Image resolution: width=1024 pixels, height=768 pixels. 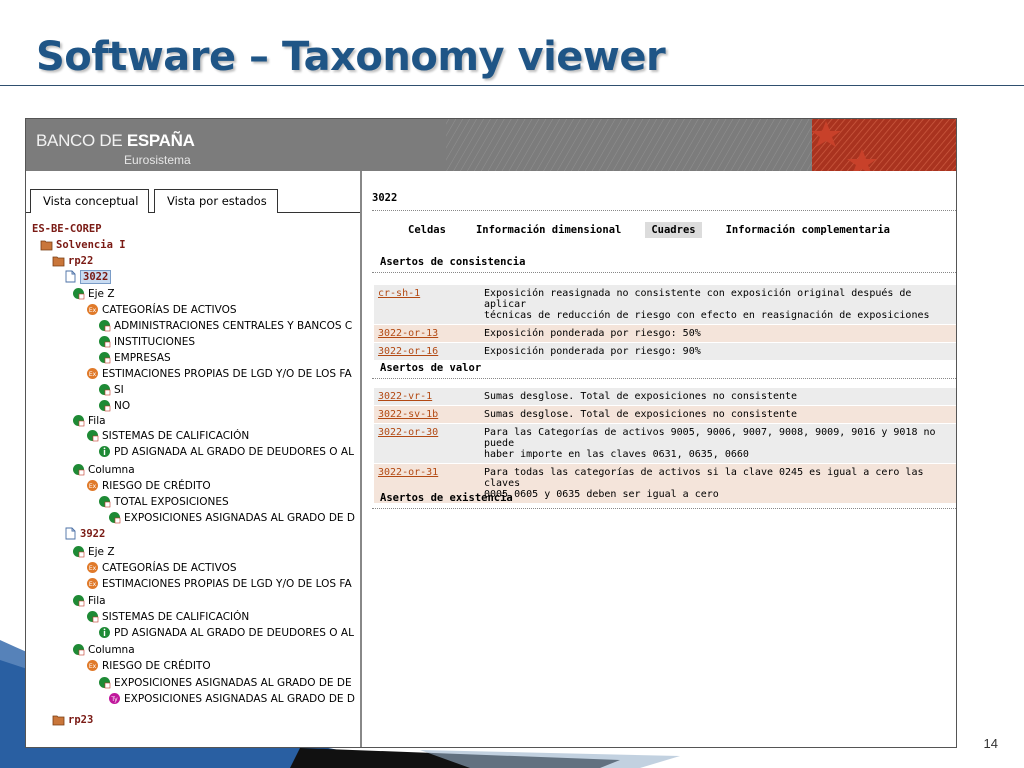 What do you see at coordinates (119, 389) in the screenshot?
I see `tree-label: SI` at bounding box center [119, 389].